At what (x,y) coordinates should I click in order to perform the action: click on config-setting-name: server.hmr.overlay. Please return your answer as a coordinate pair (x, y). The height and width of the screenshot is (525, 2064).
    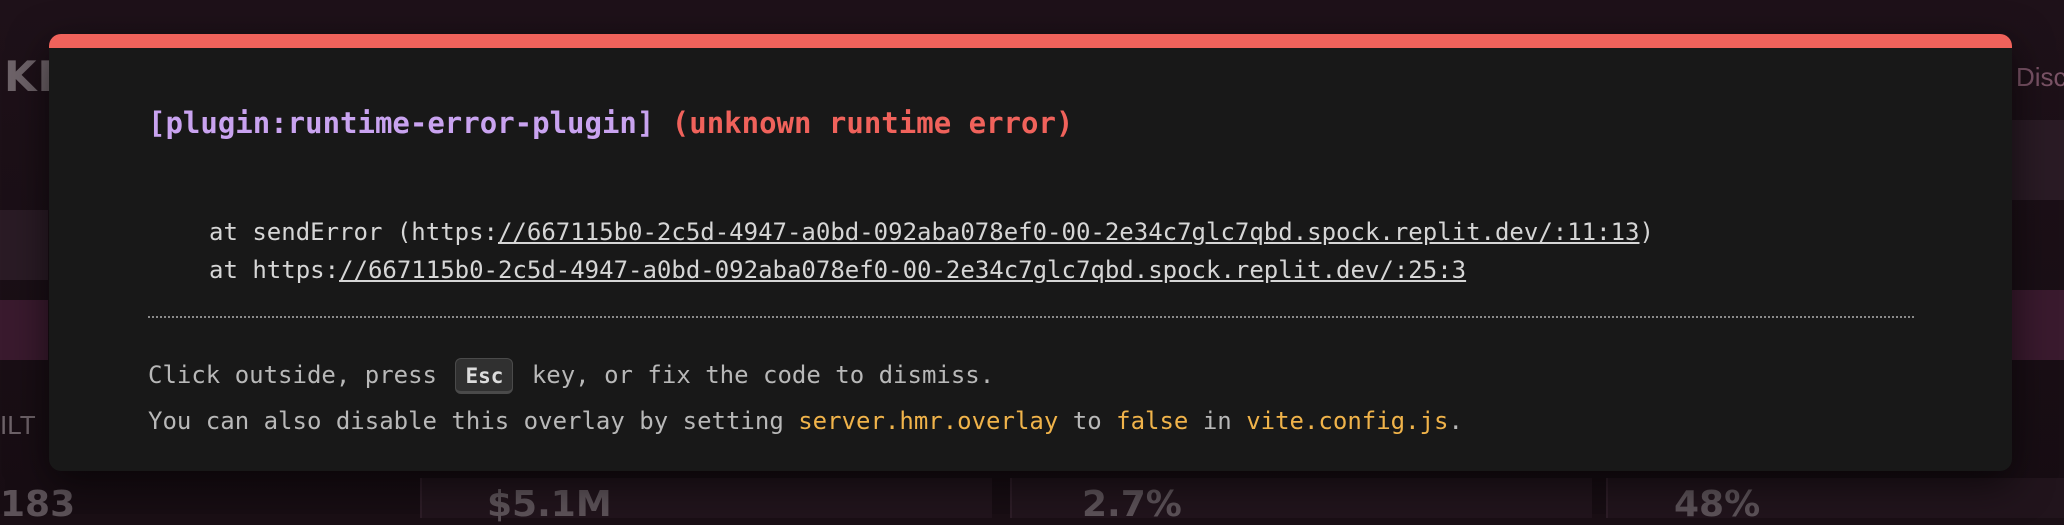
    Looking at the image, I should click on (928, 421).